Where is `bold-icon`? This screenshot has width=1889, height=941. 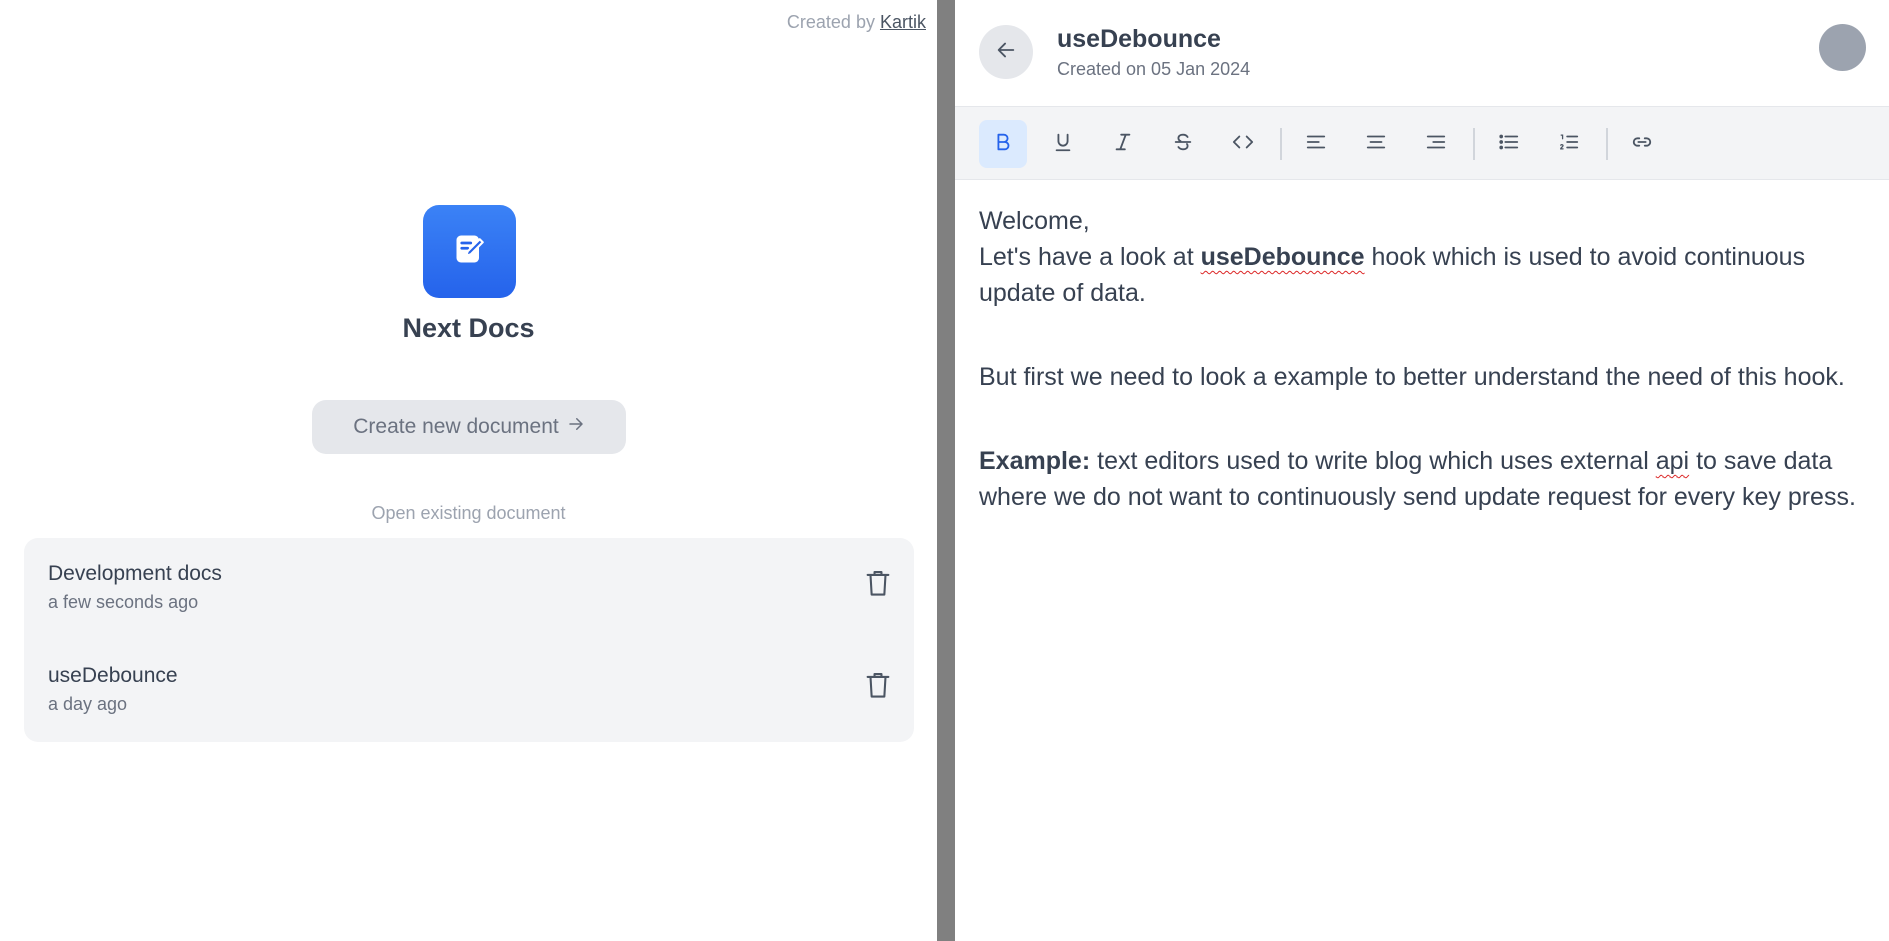 bold-icon is located at coordinates (1003, 144).